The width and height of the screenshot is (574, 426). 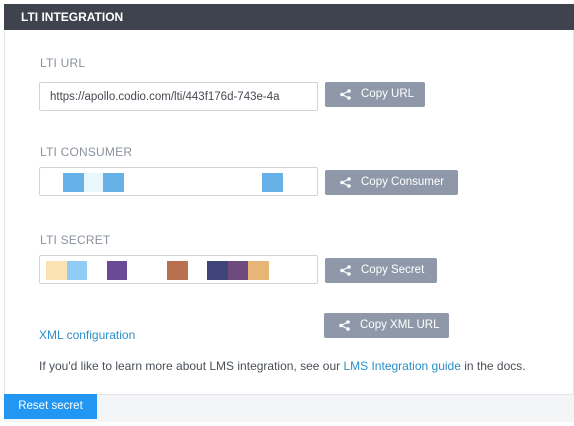 I want to click on lti-url-label: LTI URL, so click(x=63, y=63).